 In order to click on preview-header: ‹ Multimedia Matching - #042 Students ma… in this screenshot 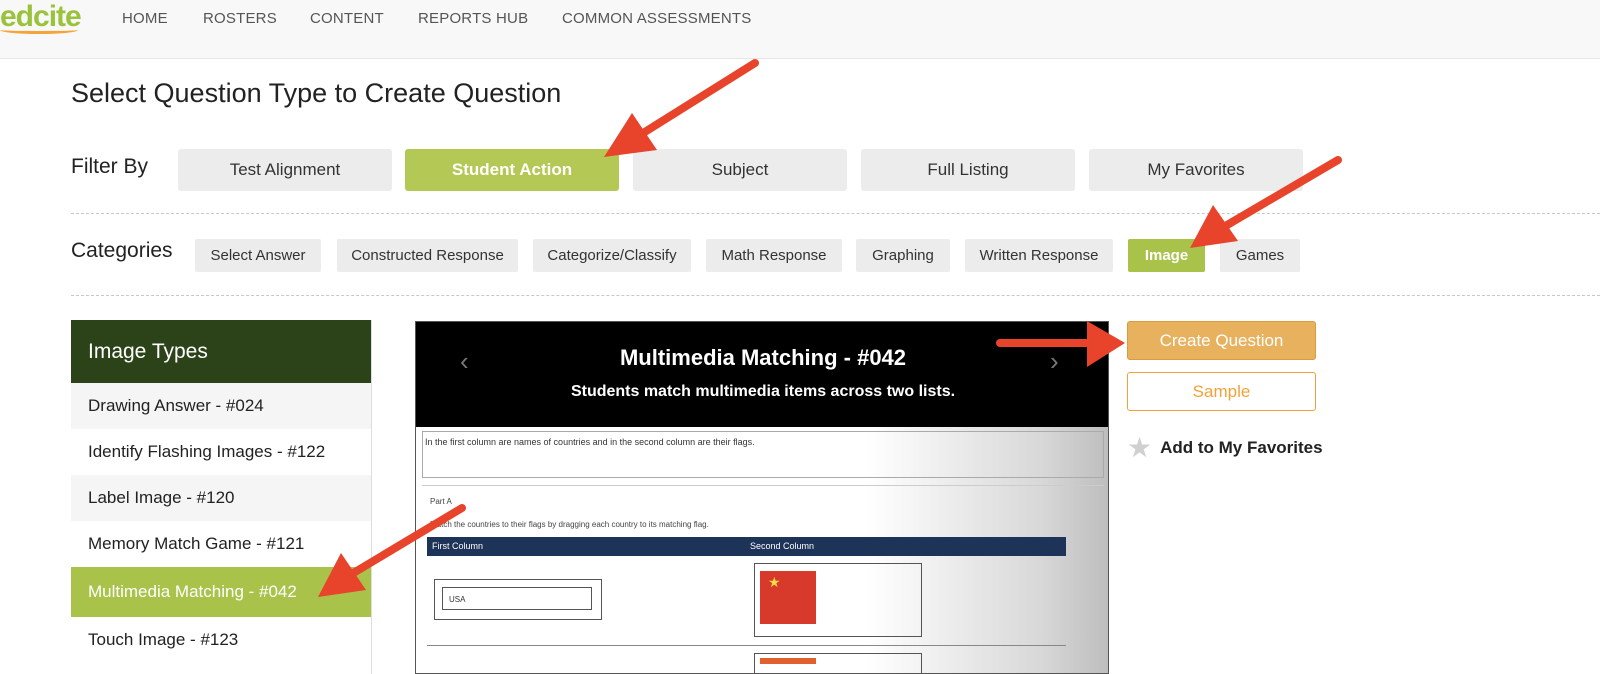, I will do `click(762, 374)`.